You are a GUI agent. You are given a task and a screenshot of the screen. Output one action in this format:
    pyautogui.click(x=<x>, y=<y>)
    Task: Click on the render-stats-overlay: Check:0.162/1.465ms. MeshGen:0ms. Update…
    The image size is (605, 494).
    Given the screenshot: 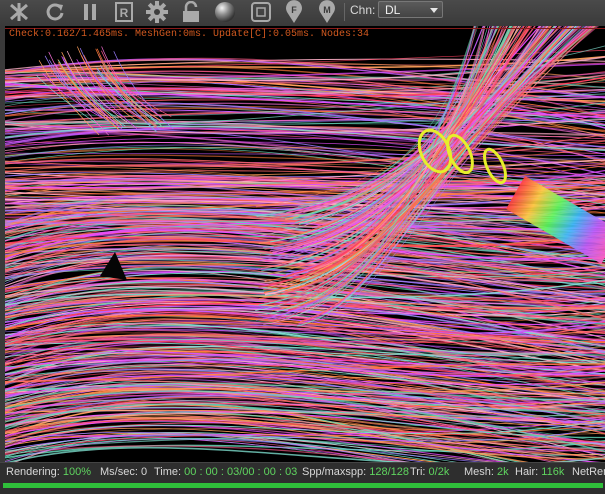 What is the action you would take?
    pyautogui.click(x=189, y=34)
    